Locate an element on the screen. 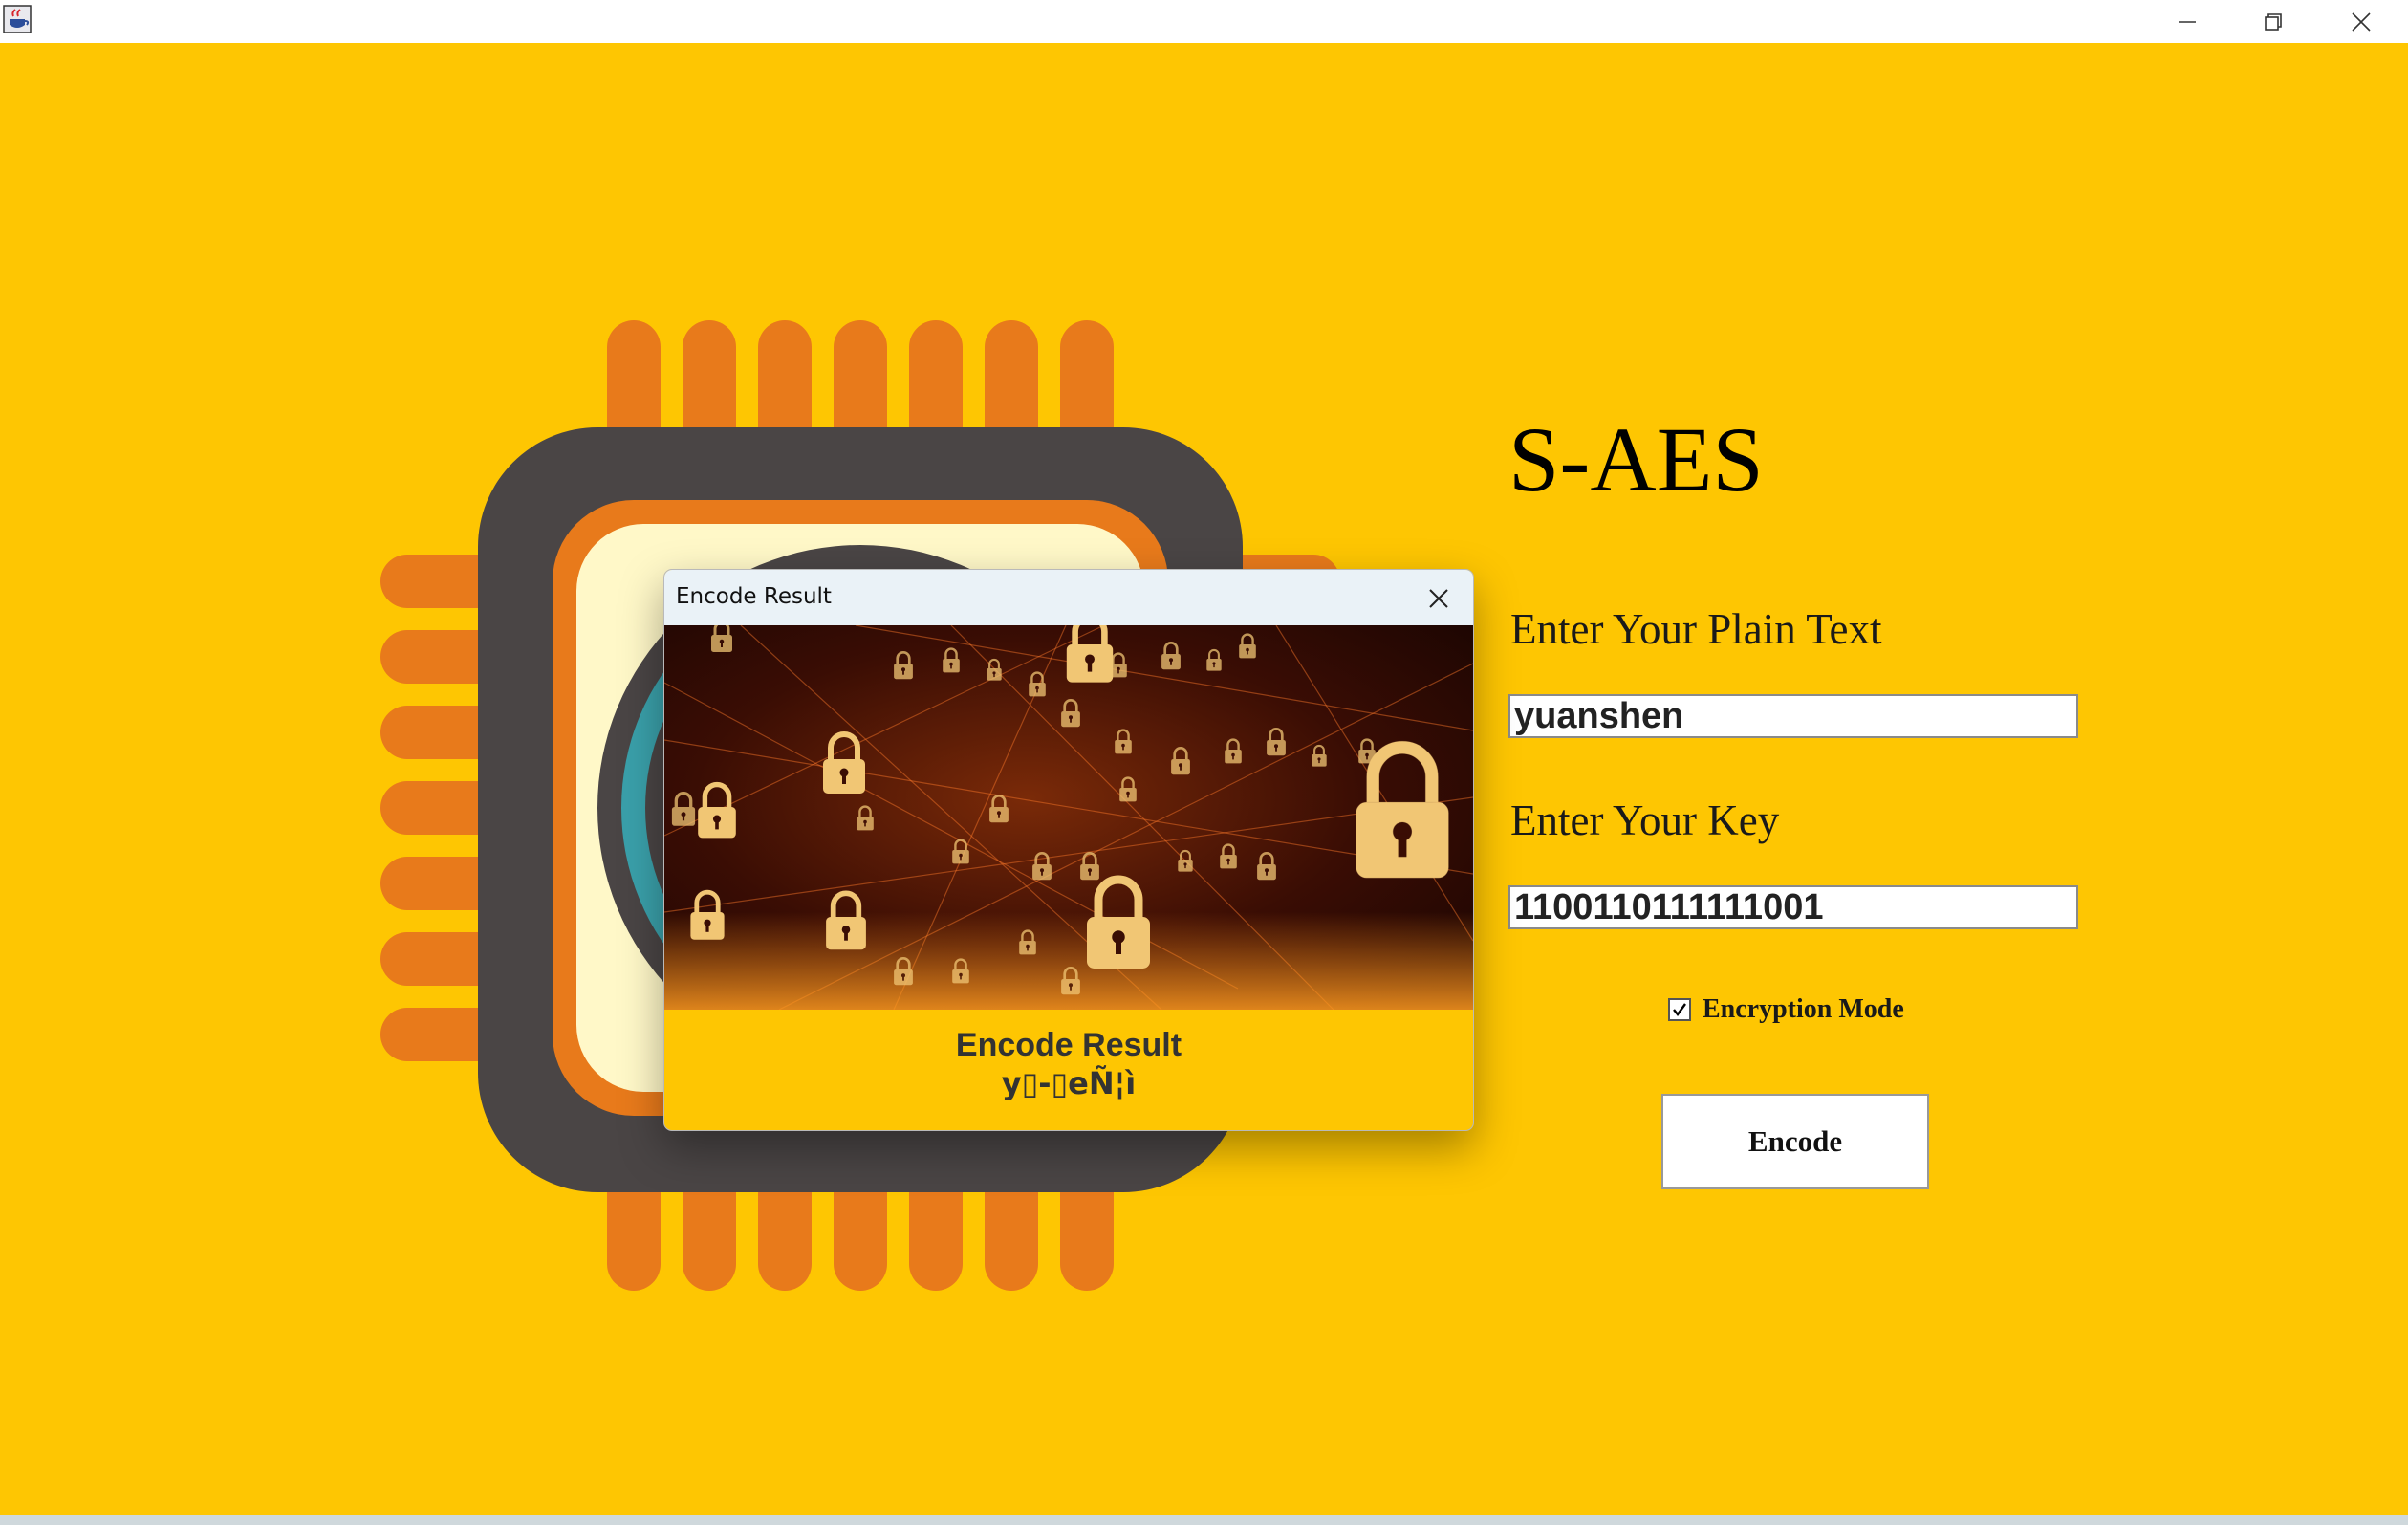 The image size is (2408, 1525). minimize-icon is located at coordinates (2187, 22).